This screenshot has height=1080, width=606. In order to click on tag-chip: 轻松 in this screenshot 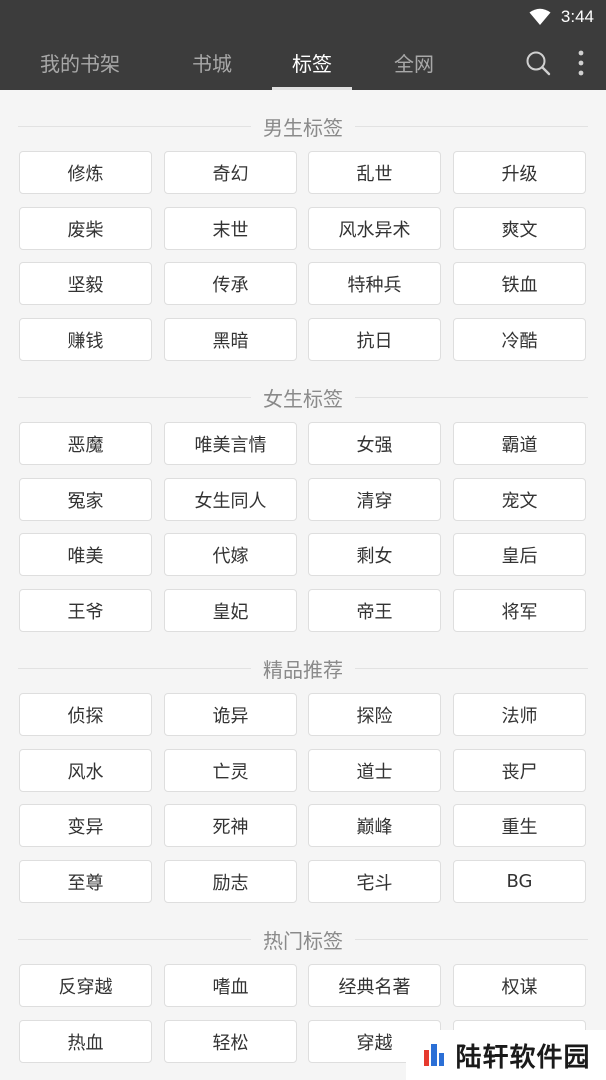, I will do `click(230, 1041)`.